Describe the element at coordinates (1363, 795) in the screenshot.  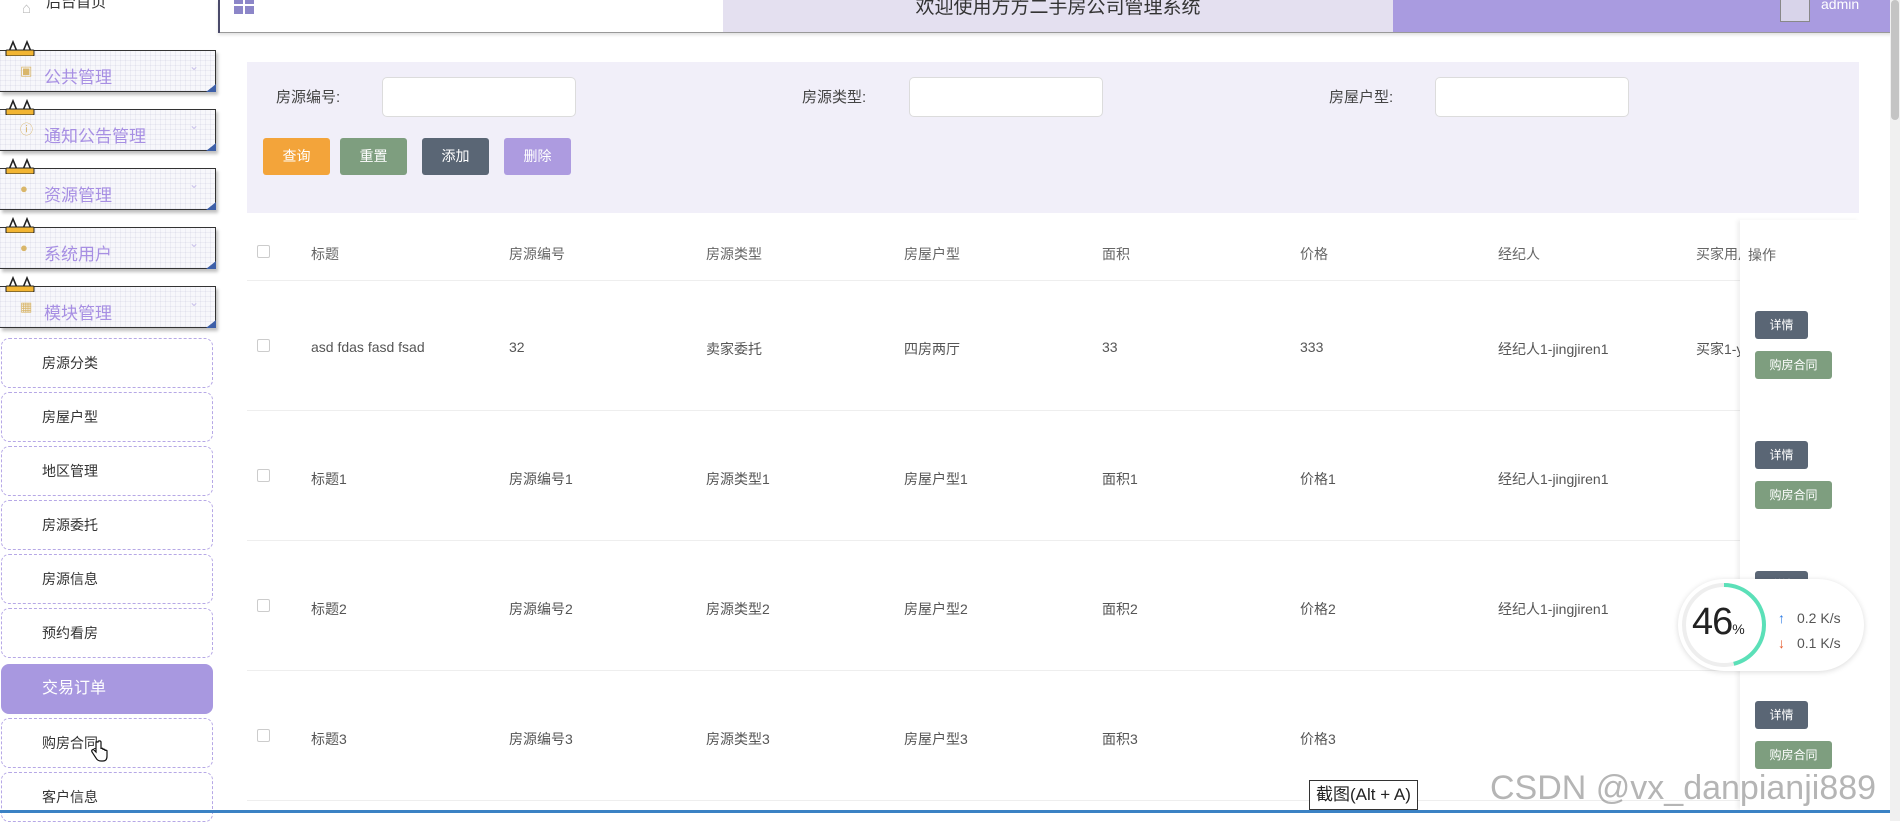
I see `screenshot-tooltip: 截图(Alt + A)` at that location.